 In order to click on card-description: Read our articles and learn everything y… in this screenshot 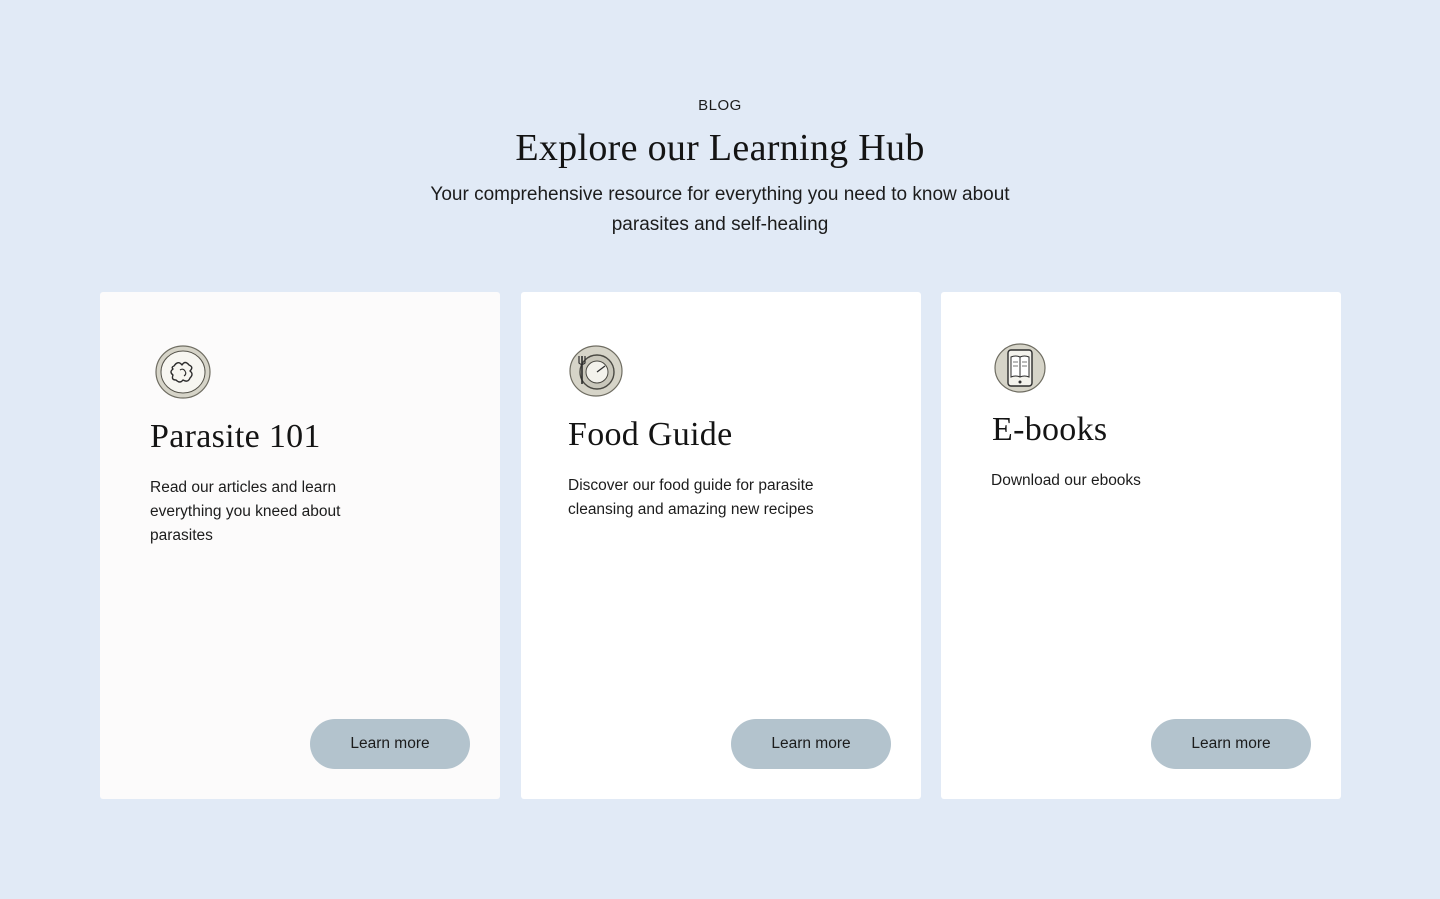, I will do `click(245, 511)`.